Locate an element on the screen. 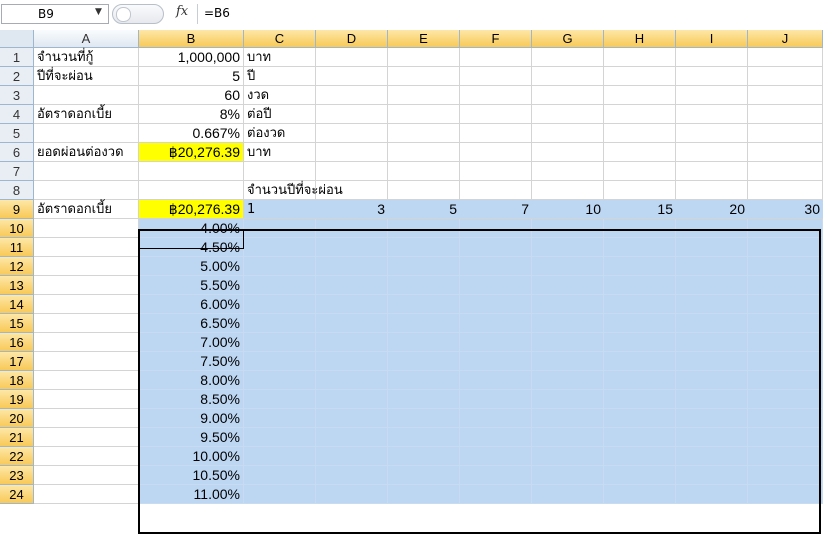 The width and height of the screenshot is (823, 534). cell-i17 is located at coordinates (712, 361).